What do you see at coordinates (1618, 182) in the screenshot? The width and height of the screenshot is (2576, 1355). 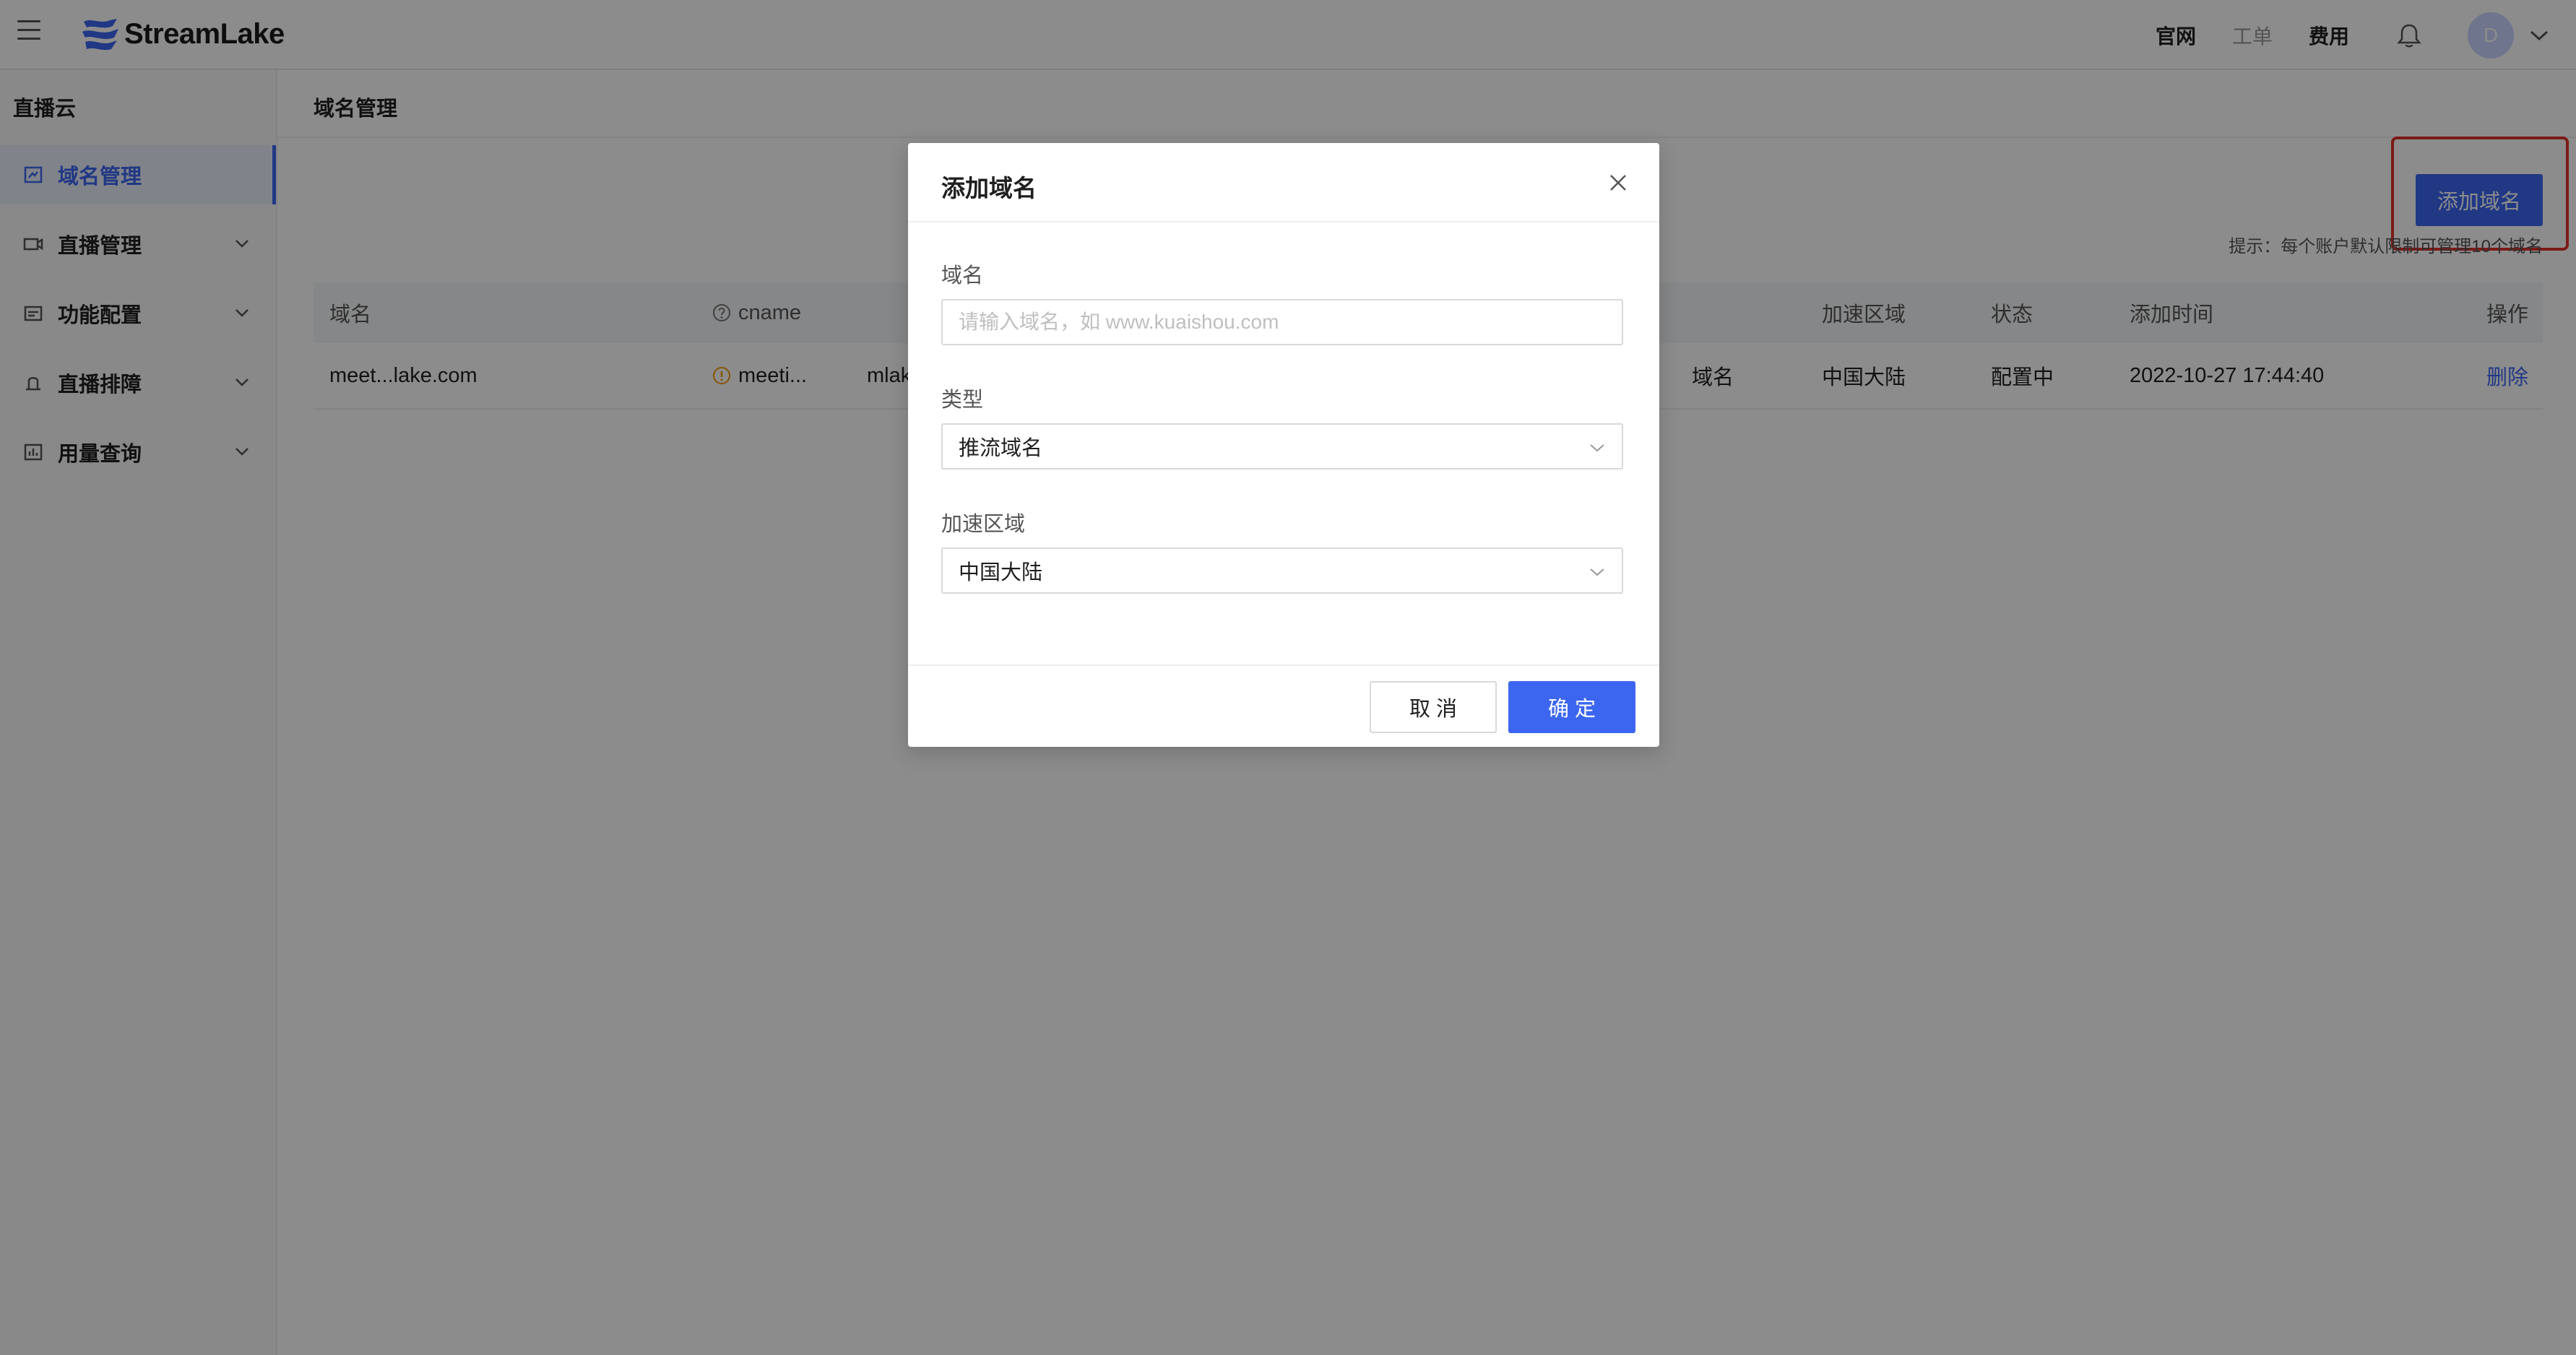 I see `close-icon` at bounding box center [1618, 182].